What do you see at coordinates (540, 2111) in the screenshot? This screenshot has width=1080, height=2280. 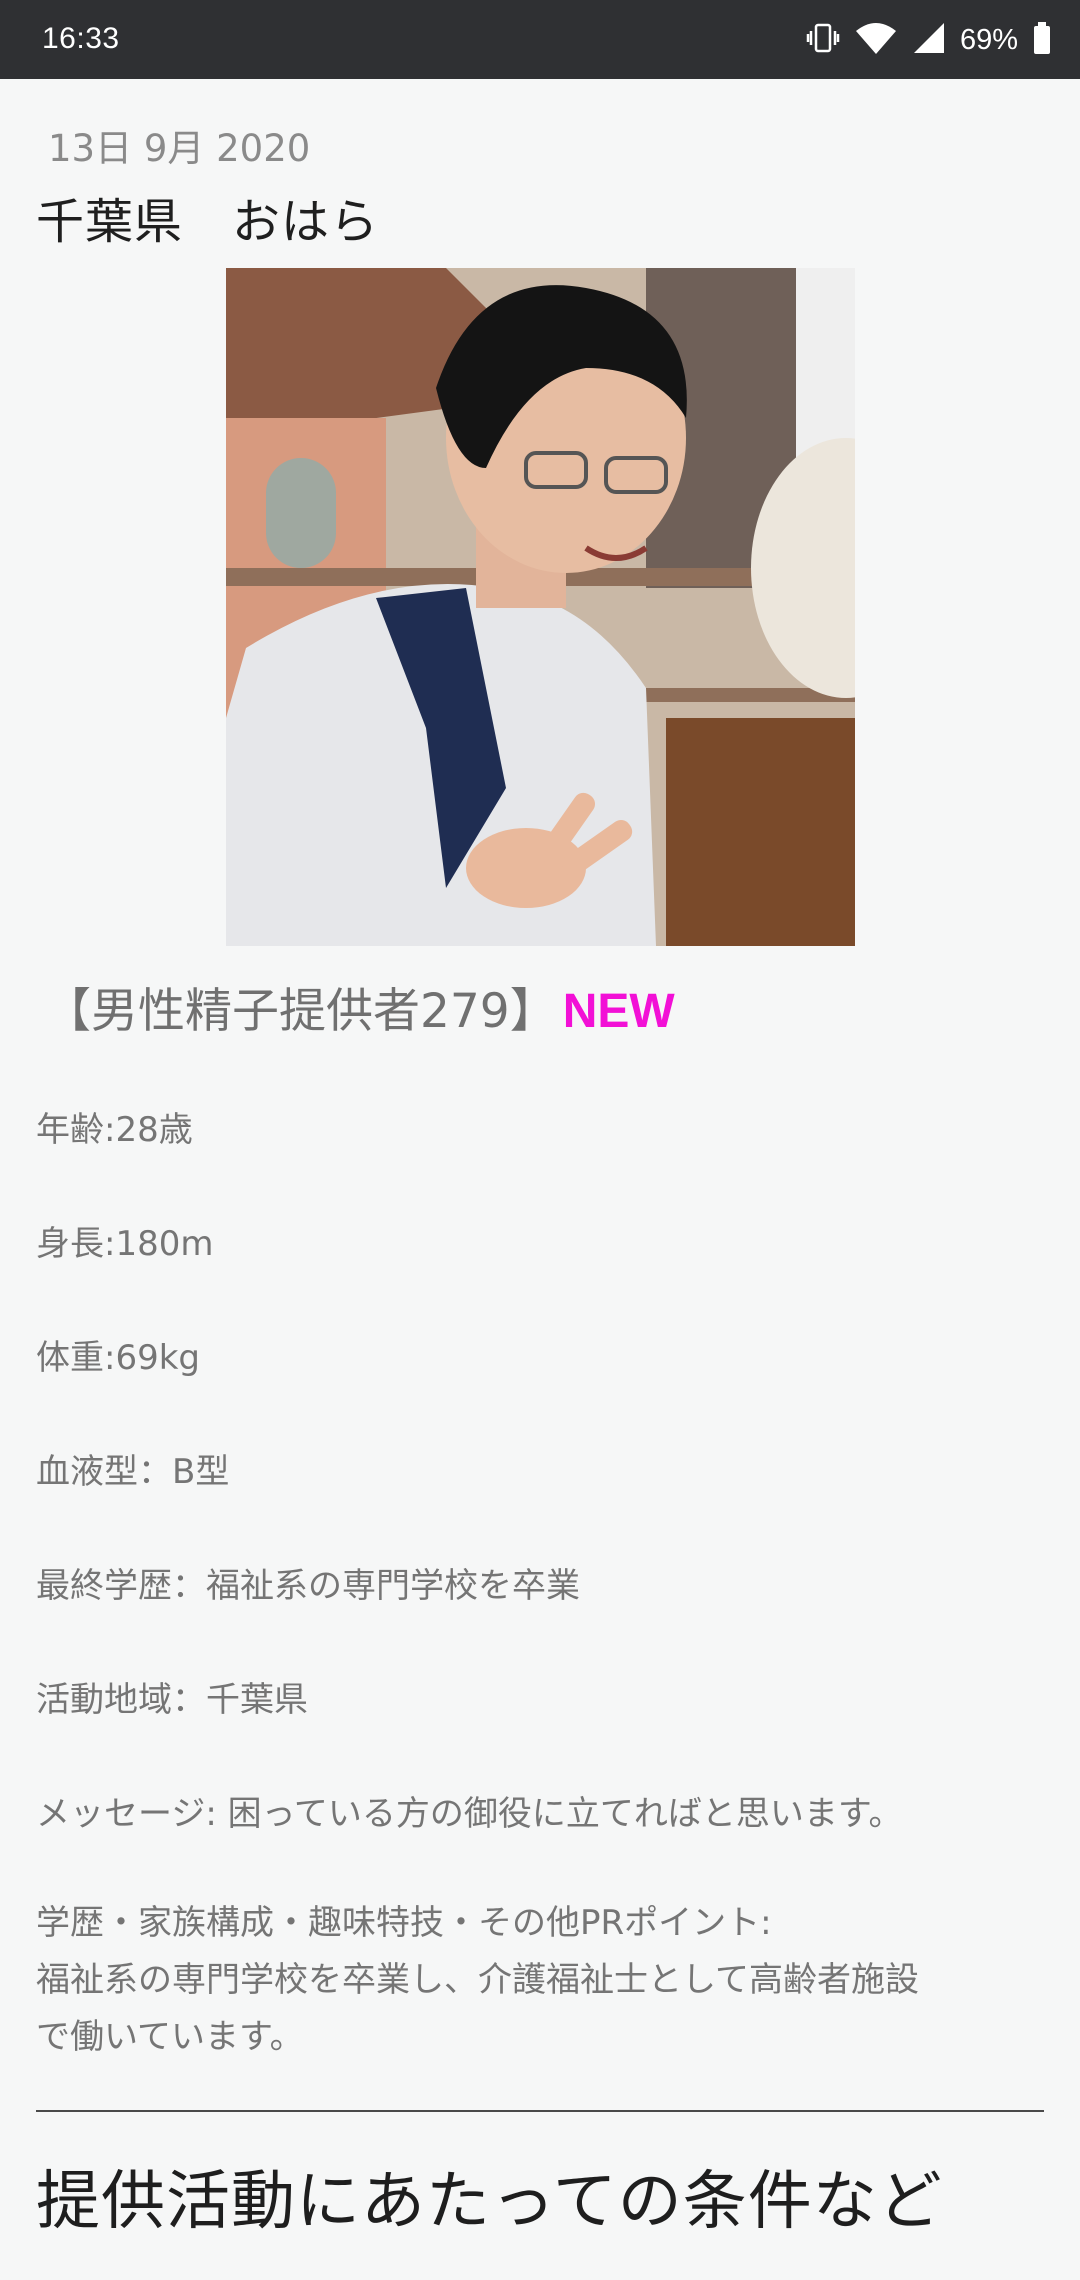 I see `divider` at bounding box center [540, 2111].